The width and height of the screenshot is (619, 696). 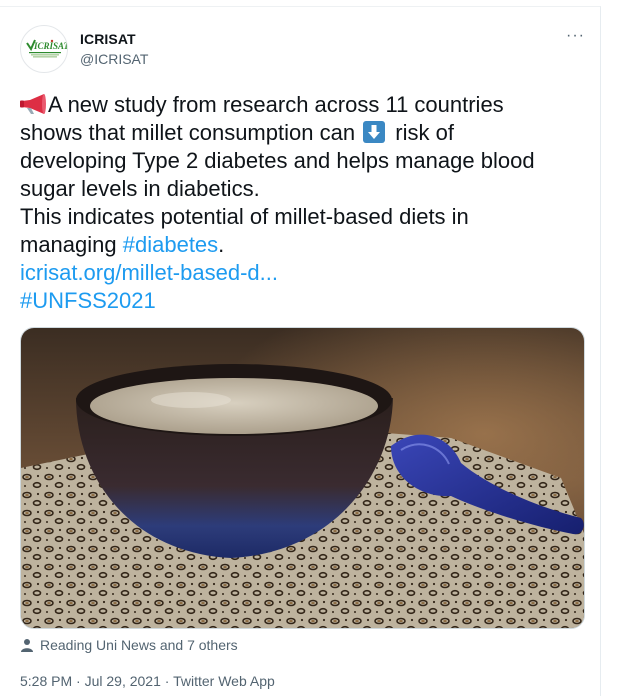 What do you see at coordinates (114, 59) in the screenshot?
I see `author-handle: @ICRISAT` at bounding box center [114, 59].